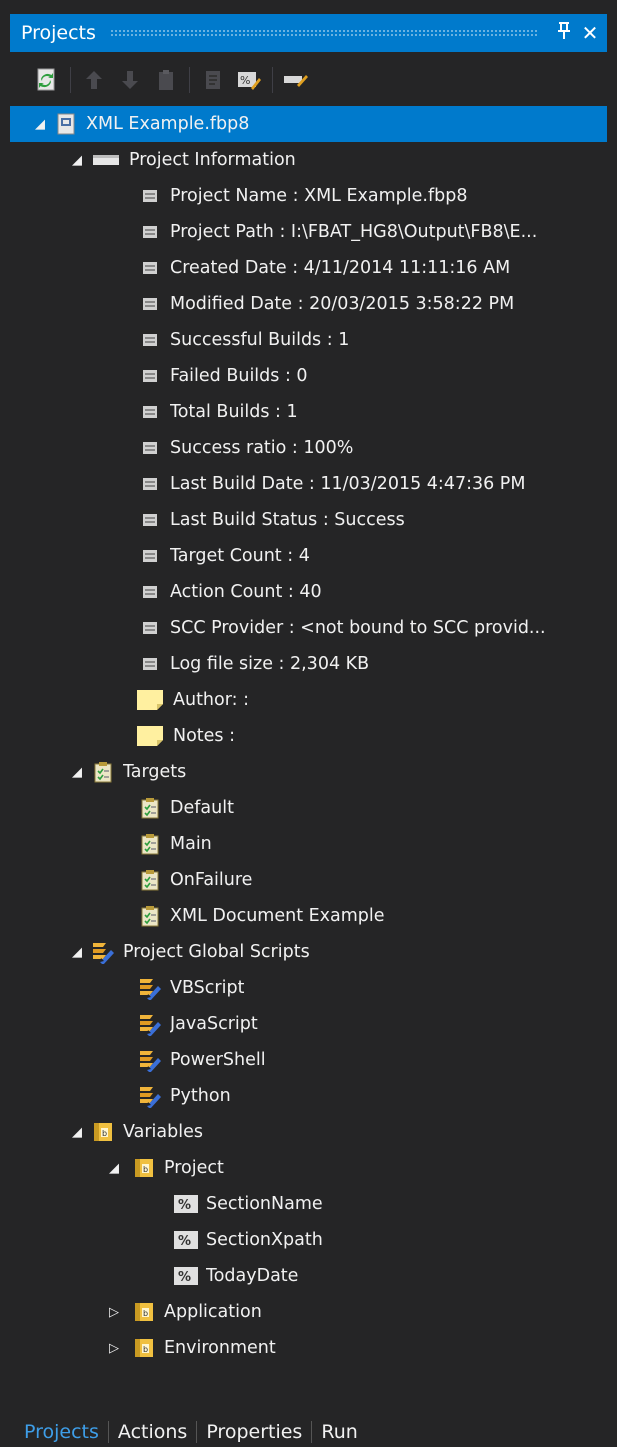 The image size is (617, 1447). What do you see at coordinates (47, 80) in the screenshot?
I see `refresh-icon` at bounding box center [47, 80].